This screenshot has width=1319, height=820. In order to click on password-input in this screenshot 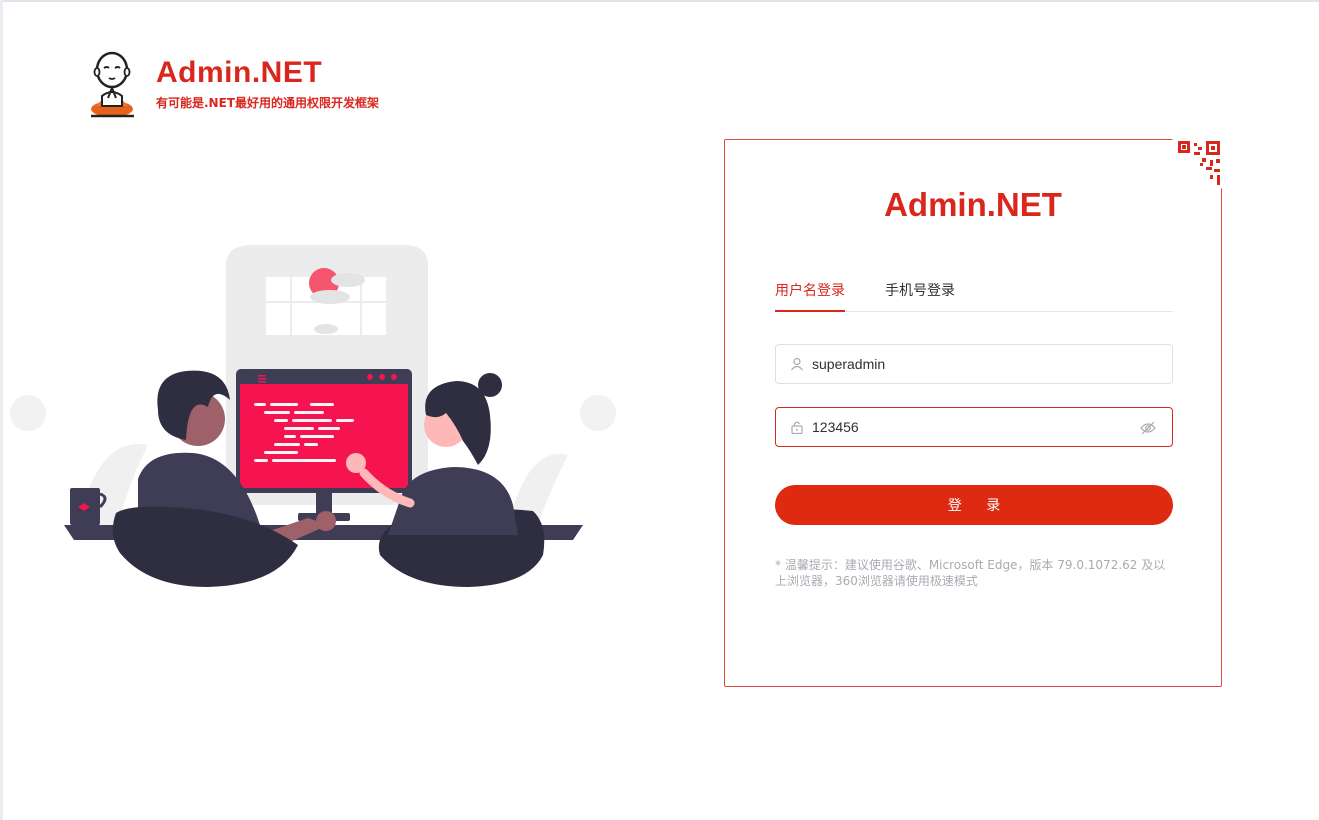, I will do `click(972, 427)`.